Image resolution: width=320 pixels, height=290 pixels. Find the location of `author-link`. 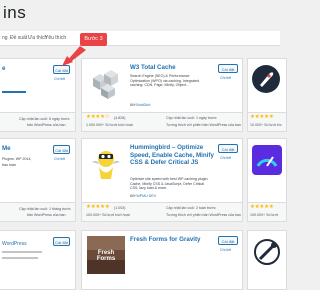

author-link is located at coordinates (14, 92).